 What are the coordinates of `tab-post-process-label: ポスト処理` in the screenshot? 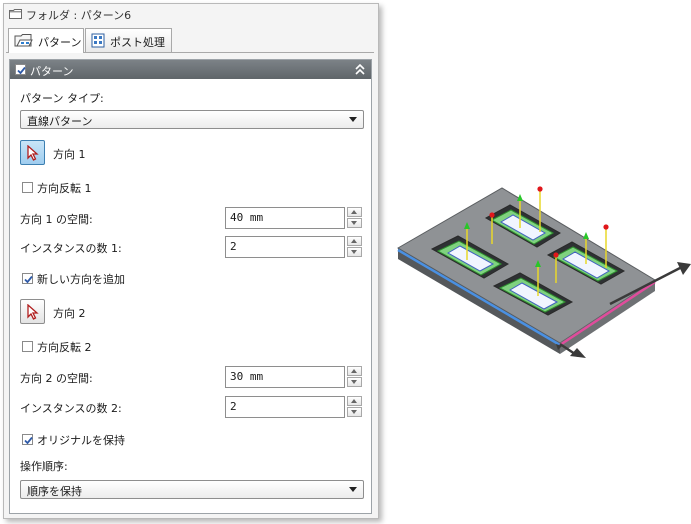 It's located at (137, 42).